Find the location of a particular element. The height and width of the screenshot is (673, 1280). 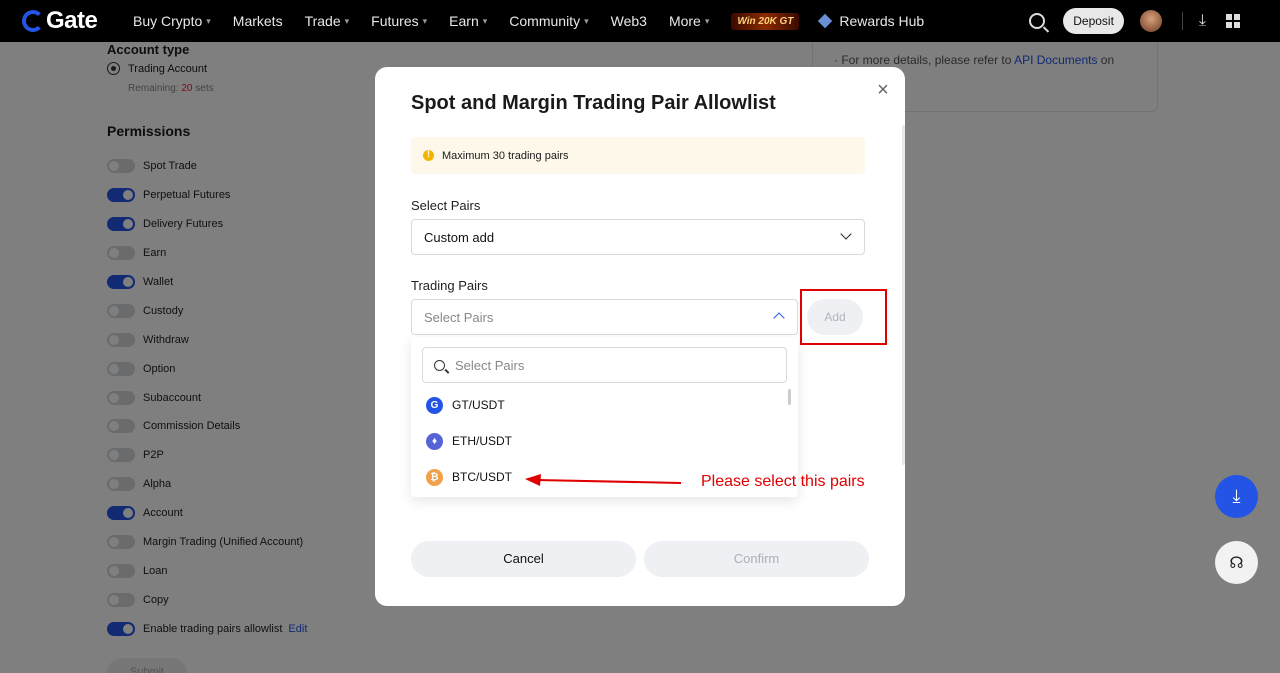

nav-item-label: Markets is located at coordinates (257, 21).